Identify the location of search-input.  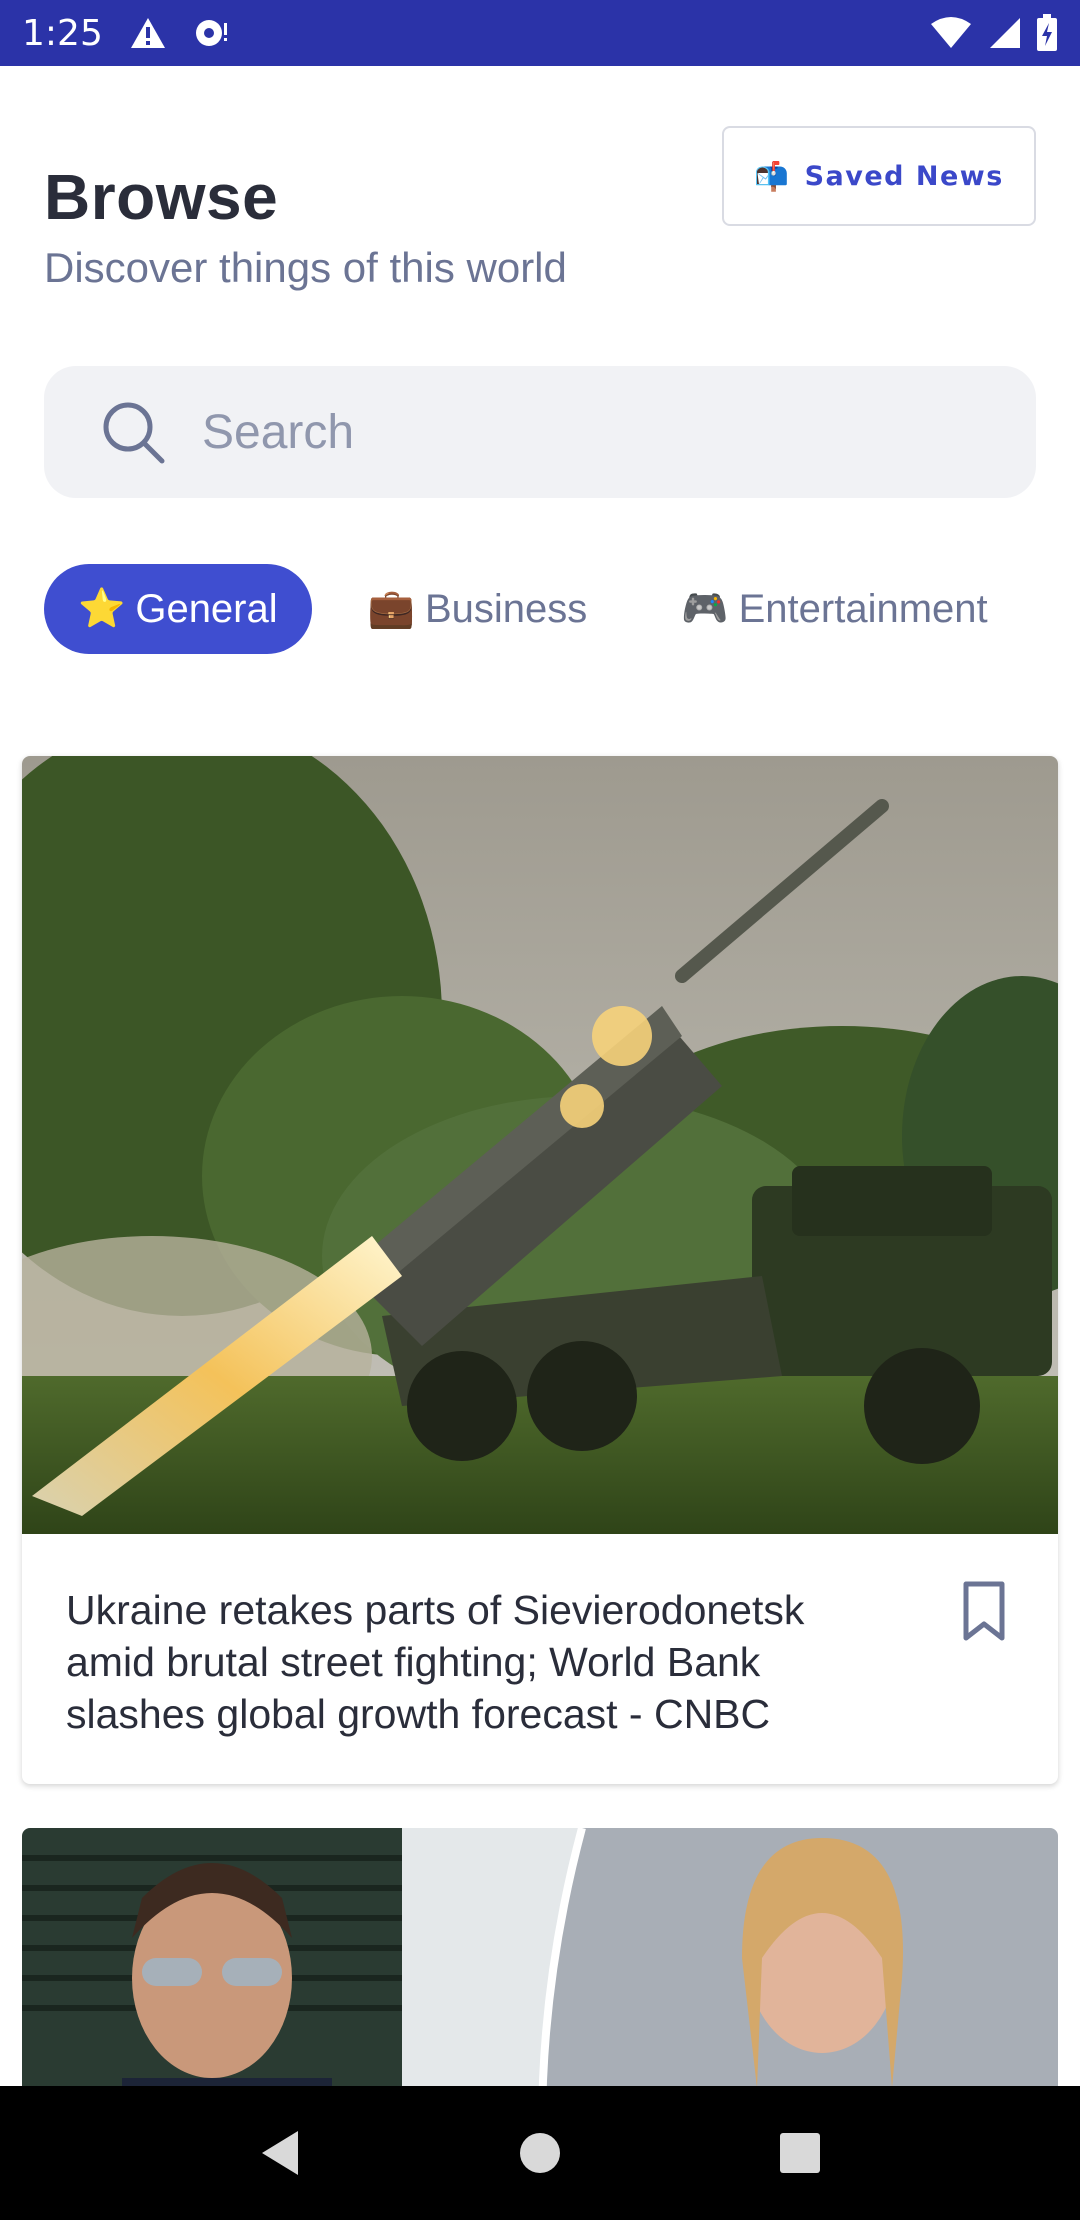
(582, 432).